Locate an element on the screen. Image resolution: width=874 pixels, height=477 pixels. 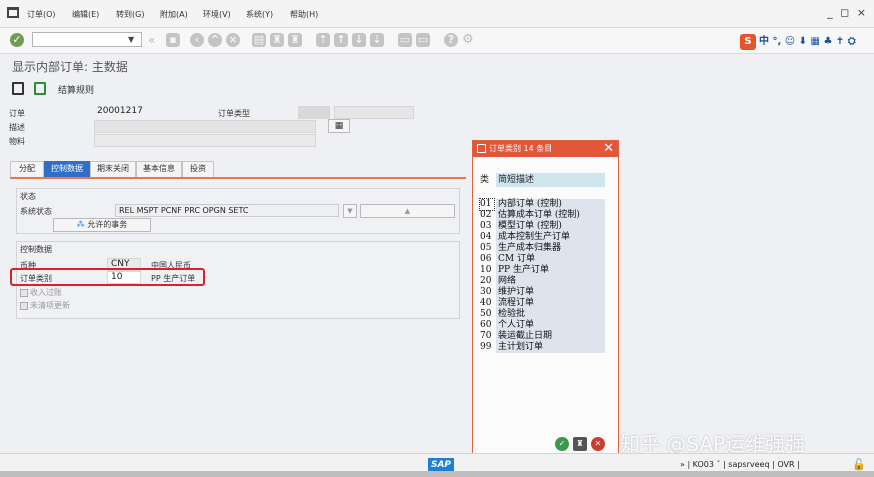
list-item: 50 检验批 is located at coordinates (543, 314).